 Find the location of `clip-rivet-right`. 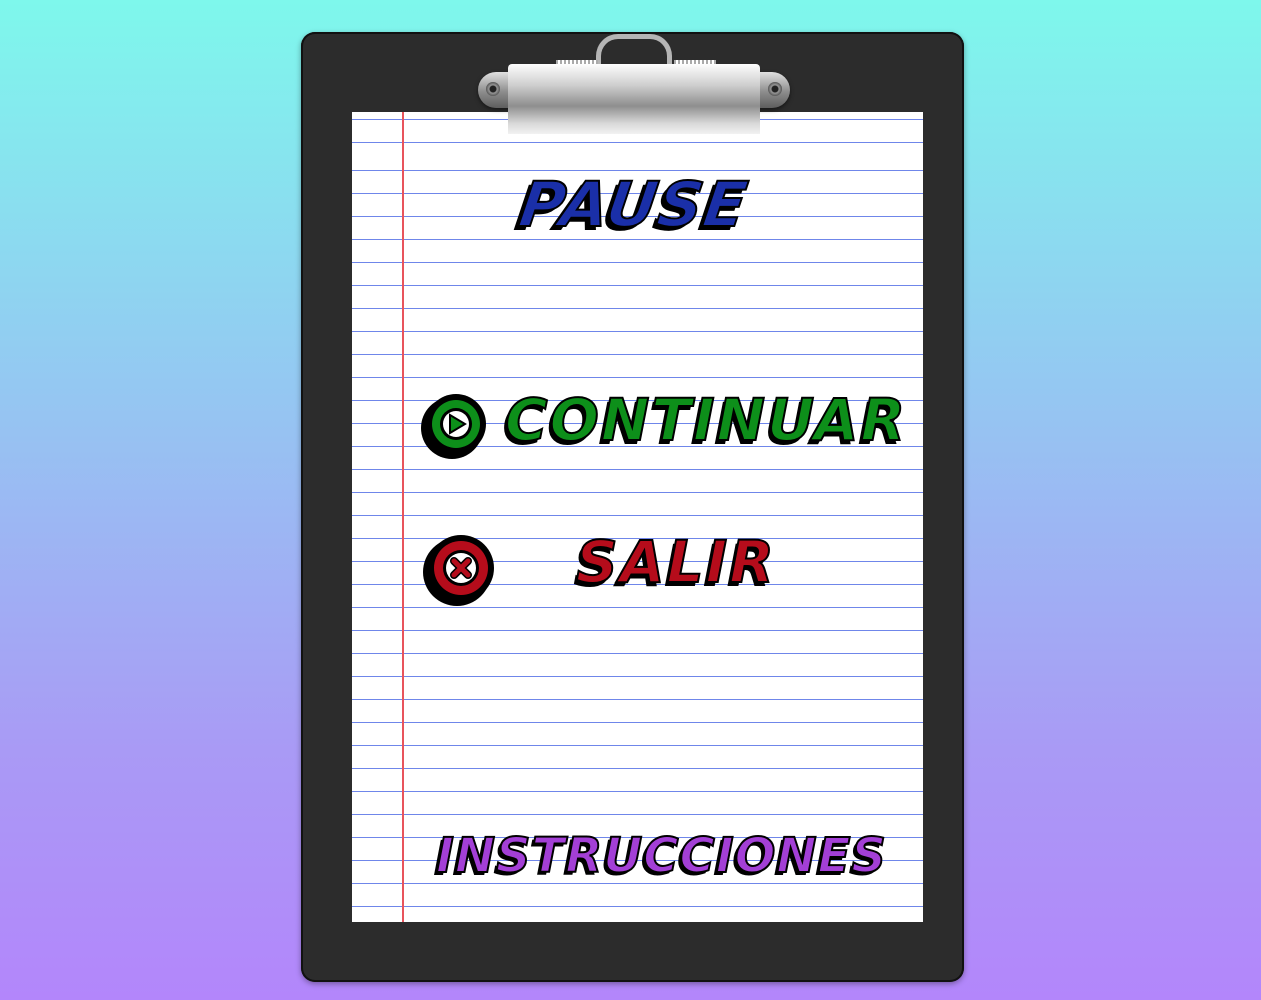

clip-rivet-right is located at coordinates (775, 89).